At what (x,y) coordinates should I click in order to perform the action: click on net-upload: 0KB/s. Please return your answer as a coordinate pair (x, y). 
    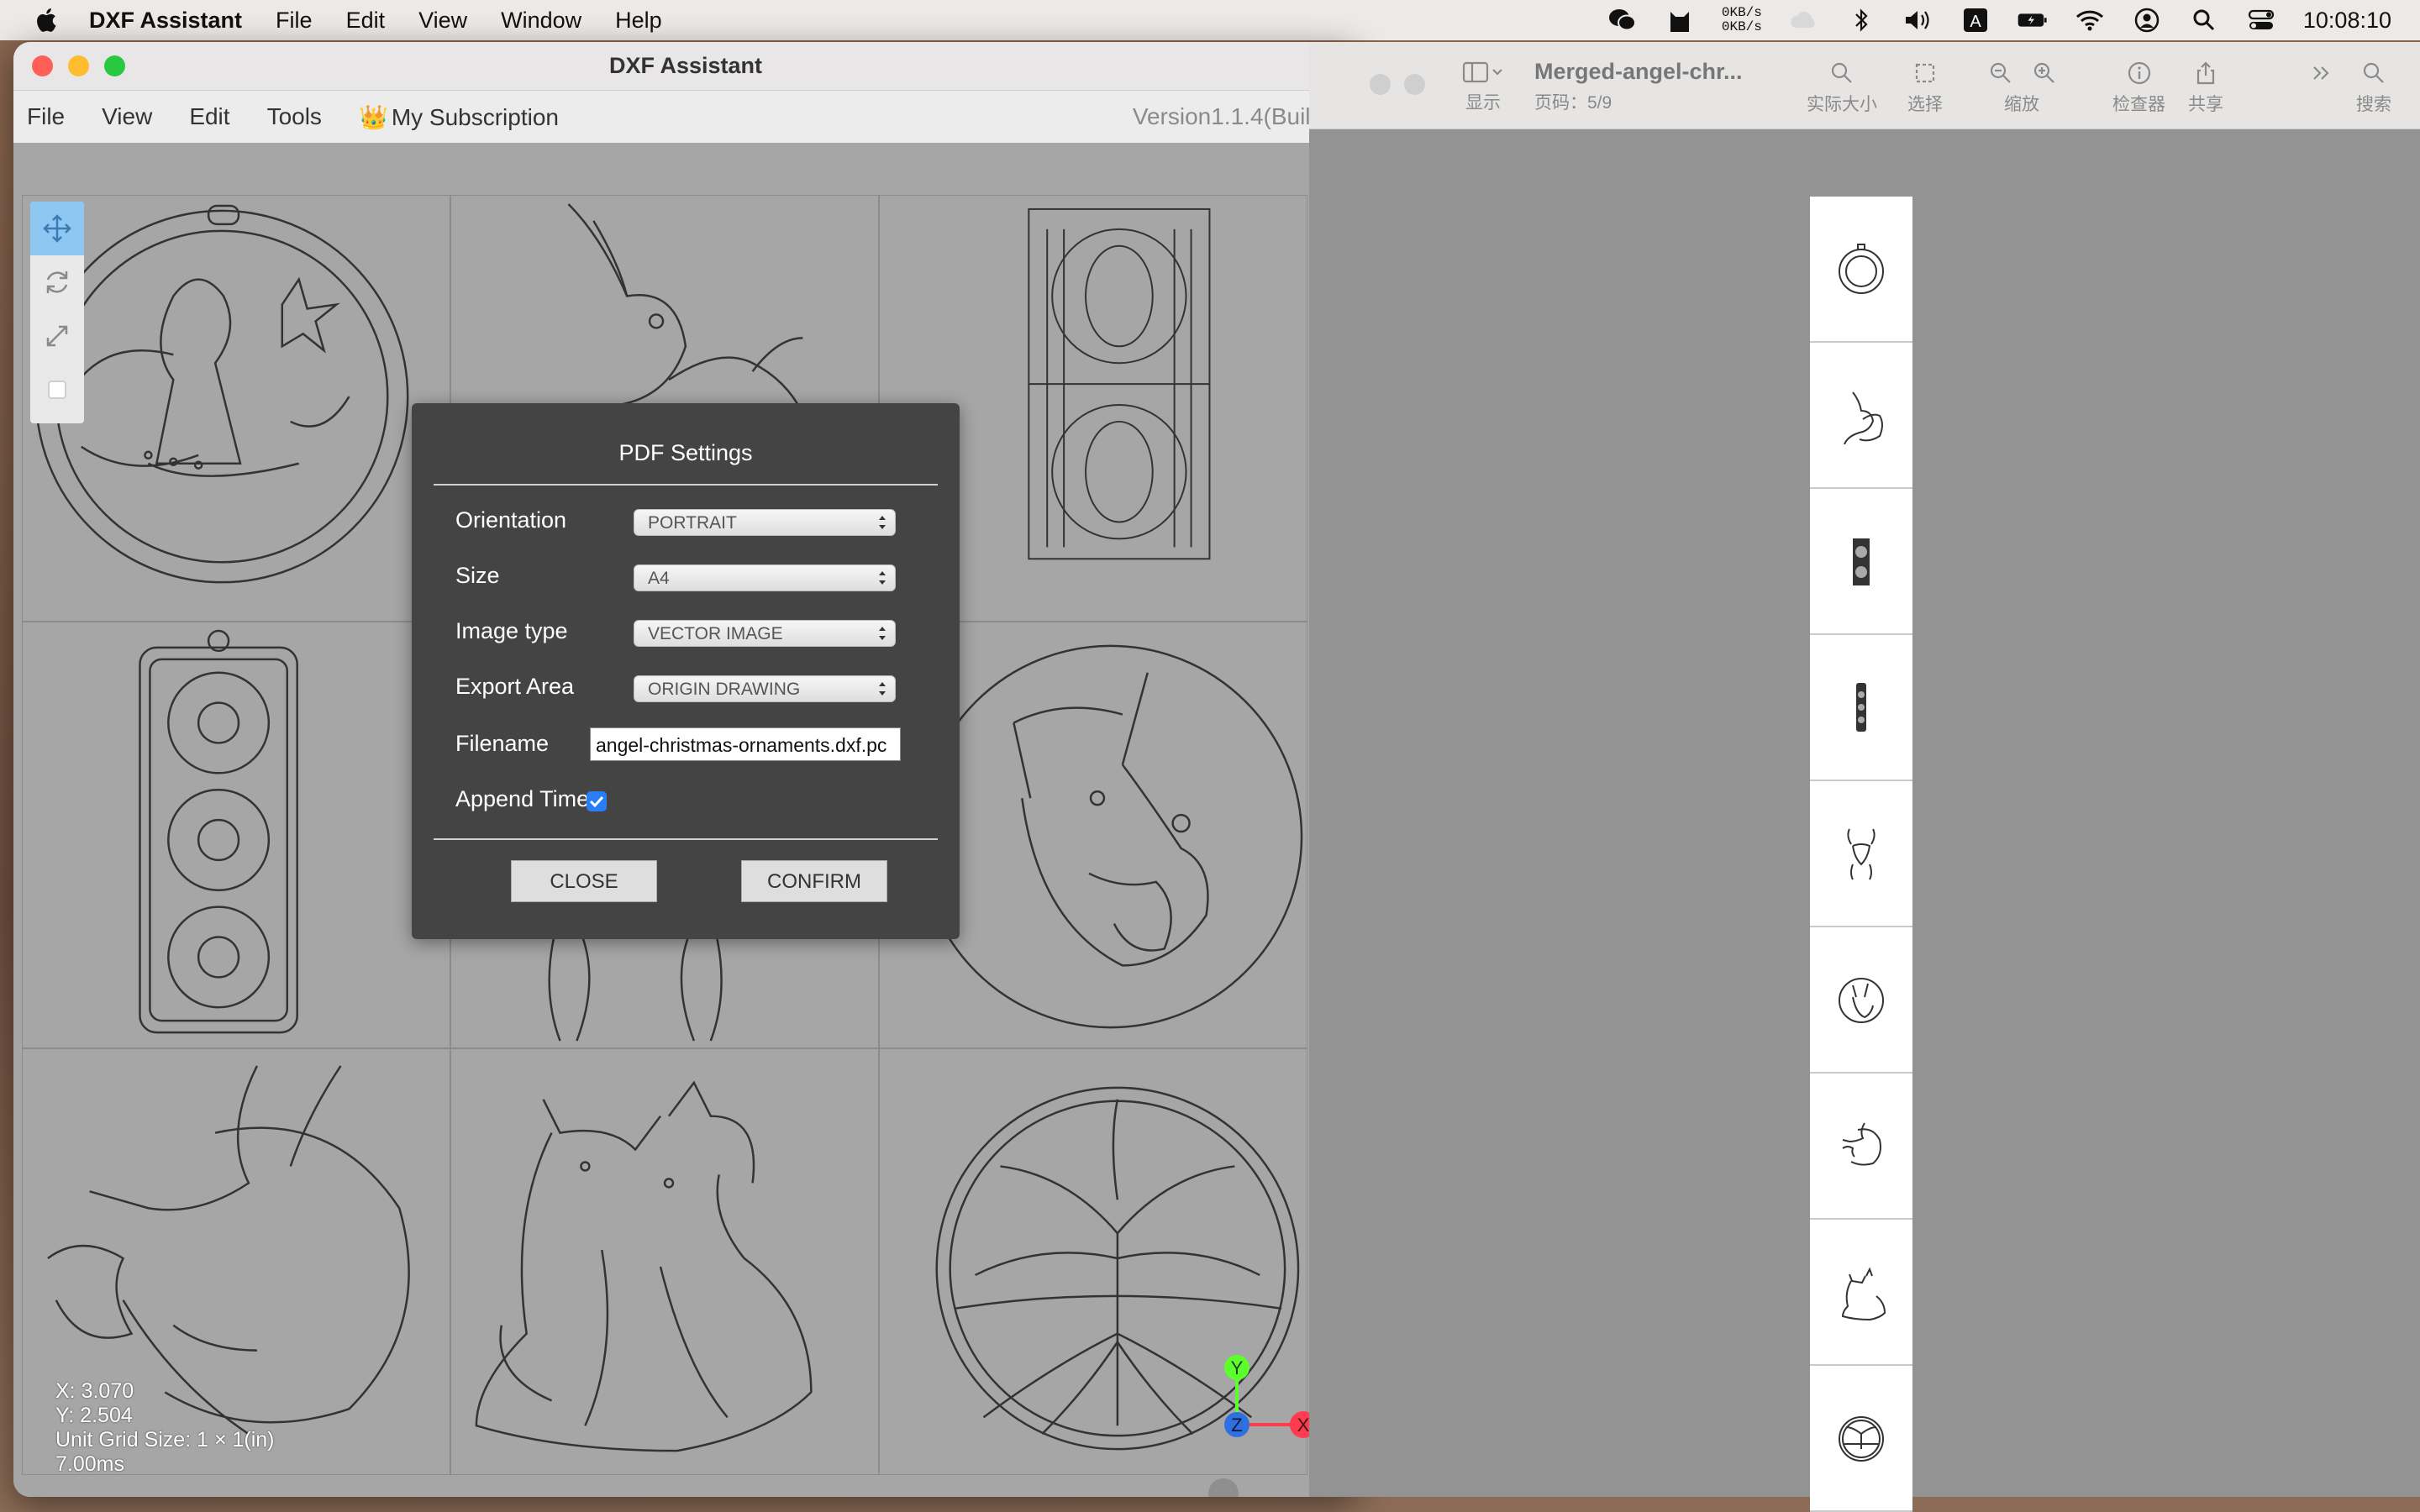
    Looking at the image, I should click on (1741, 12).